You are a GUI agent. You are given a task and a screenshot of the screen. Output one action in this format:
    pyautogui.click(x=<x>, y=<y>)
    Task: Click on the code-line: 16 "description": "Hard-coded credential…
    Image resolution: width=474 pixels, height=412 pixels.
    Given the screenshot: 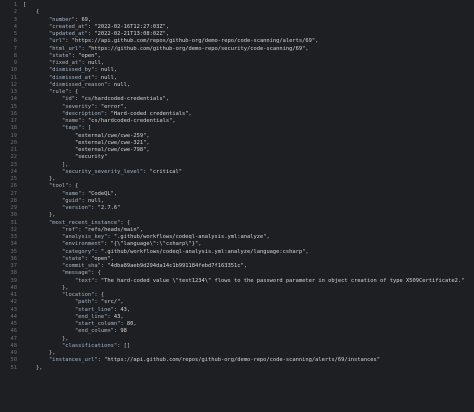 What is the action you would take?
    pyautogui.click(x=237, y=114)
    